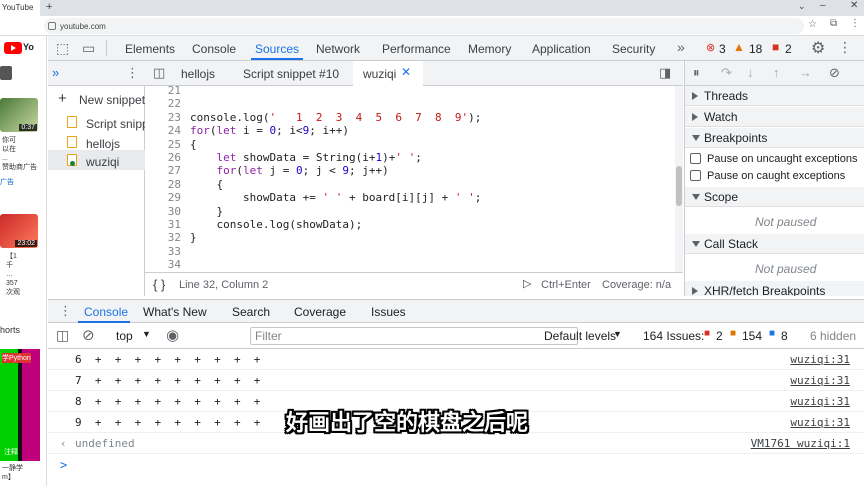 The width and height of the screenshot is (864, 486). Describe the element at coordinates (117, 124) in the screenshot. I see `snippet-file-item: Script snipp` at that location.